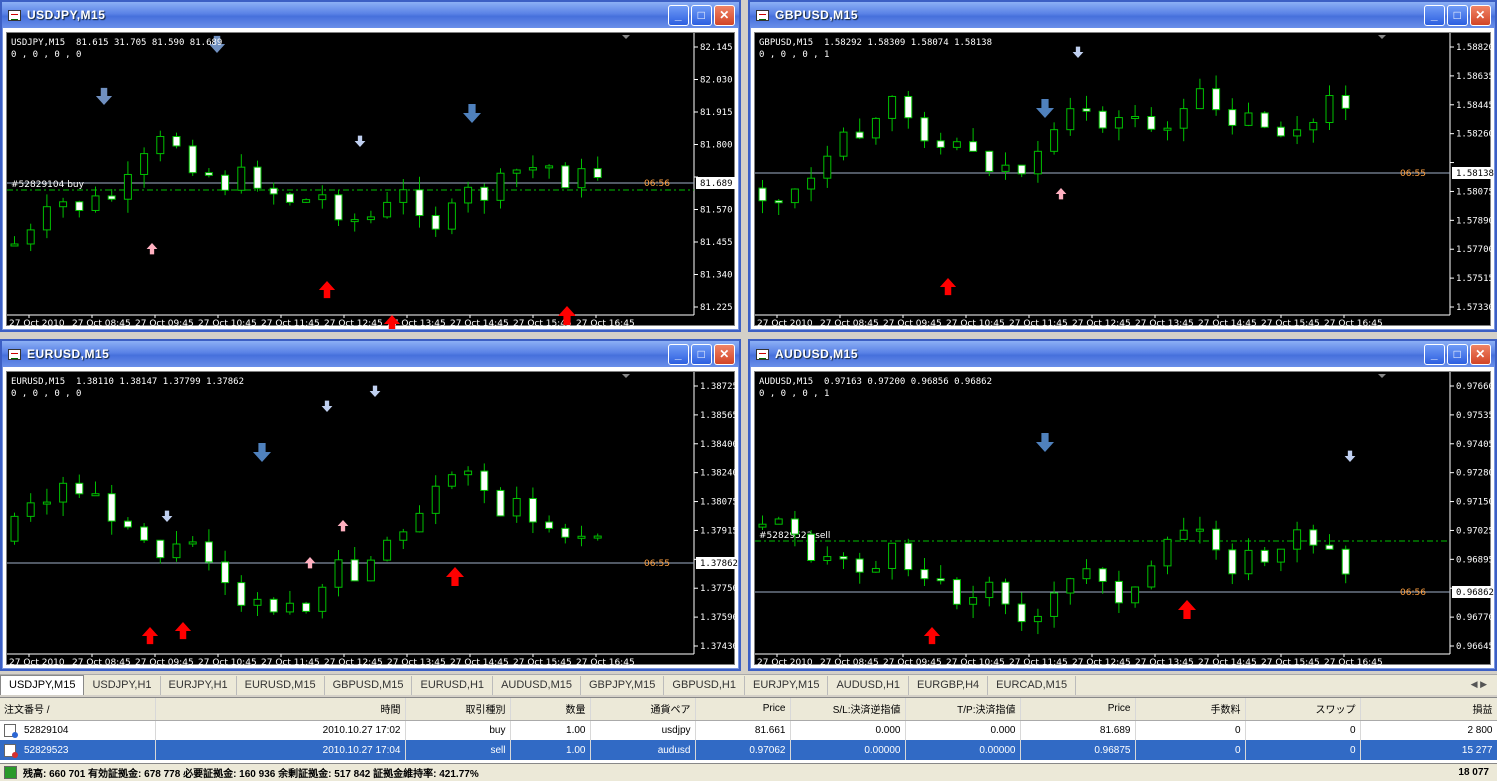 The width and height of the screenshot is (1497, 781). Describe the element at coordinates (369, 685) in the screenshot. I see `tab-gbpusd-m15: GBPUSD,M15` at that location.